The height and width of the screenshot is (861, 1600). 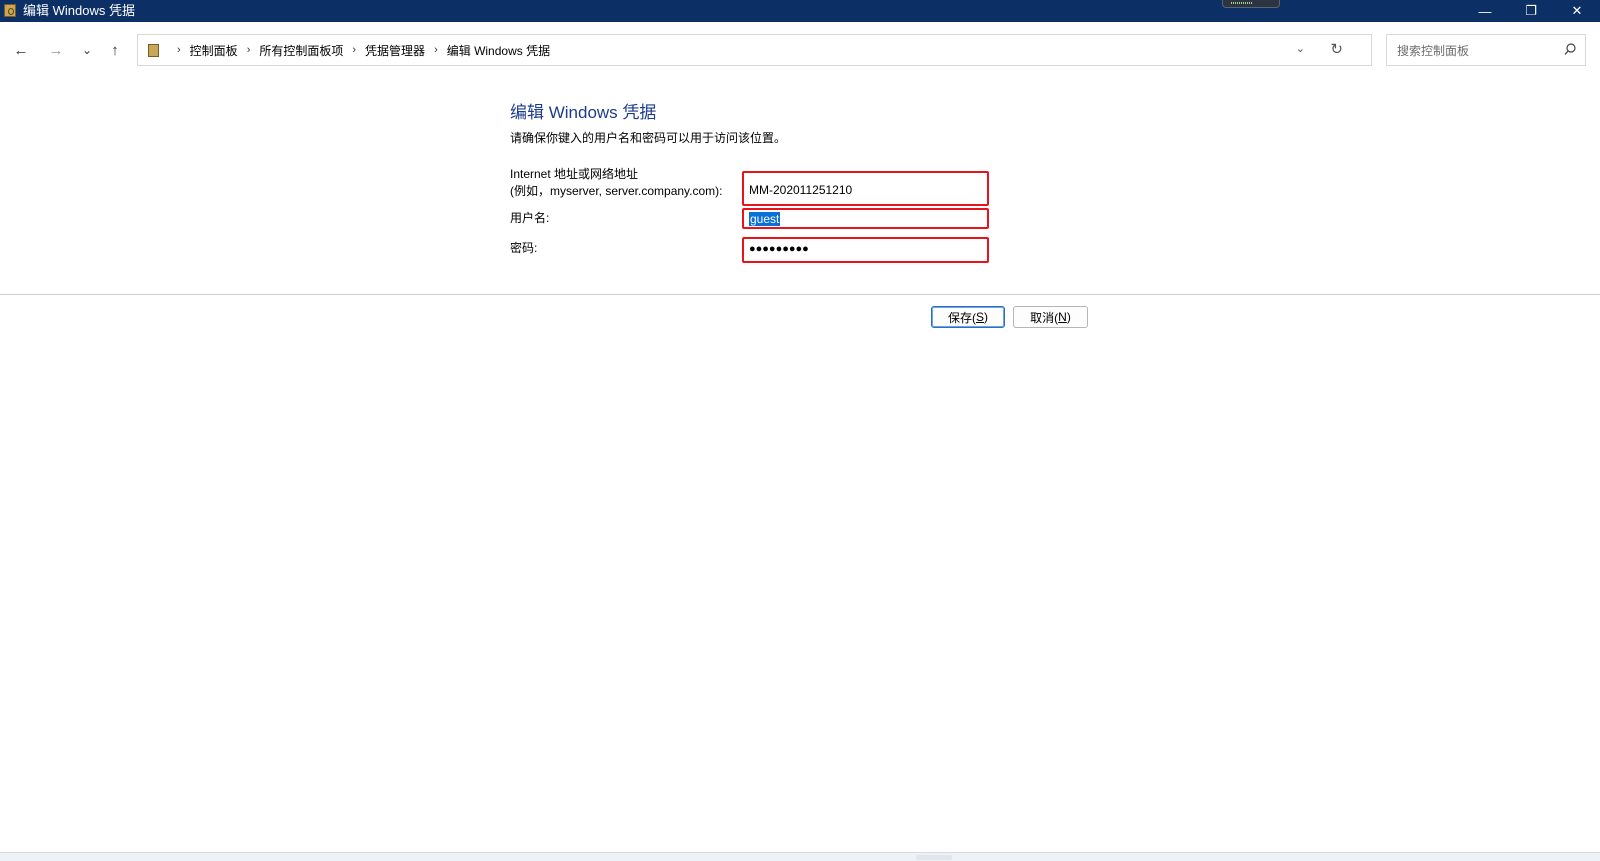 I want to click on breadcrumb-item-all-items: 所有控制面板项, so click(x=301, y=50).